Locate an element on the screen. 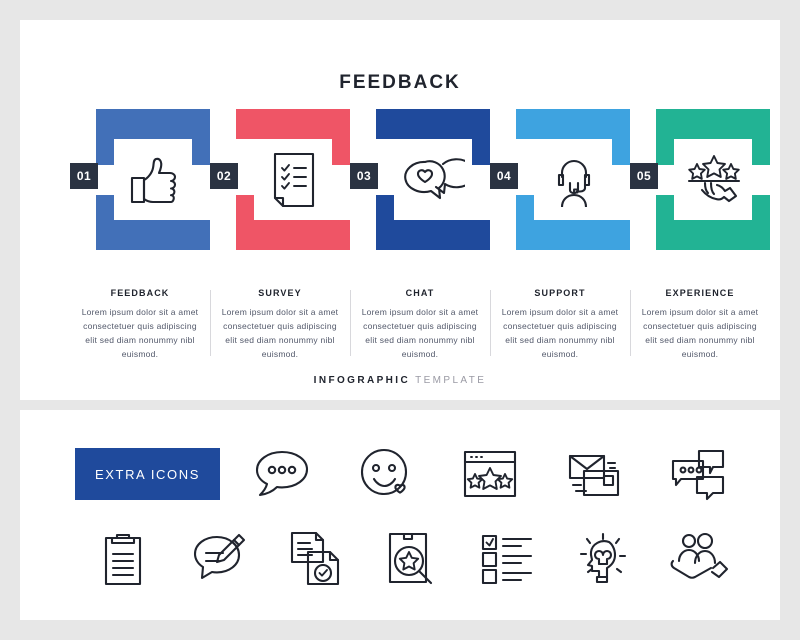  step-1: 01 is located at coordinates (140, 180).